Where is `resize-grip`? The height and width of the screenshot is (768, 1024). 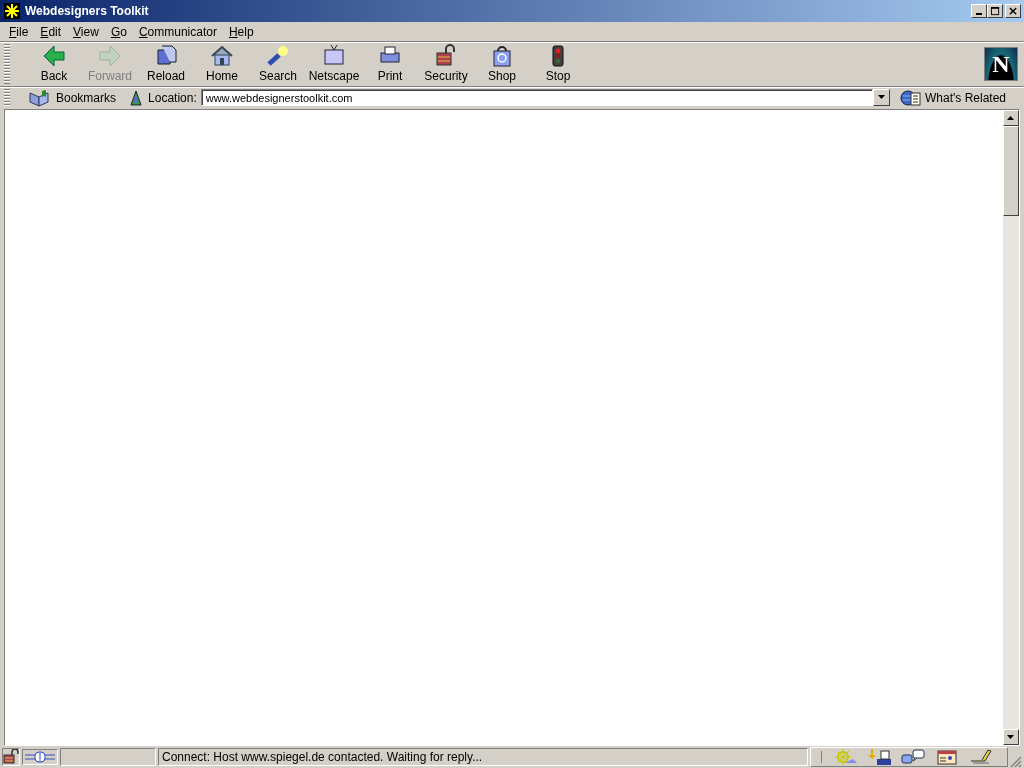 resize-grip is located at coordinates (1016, 762).